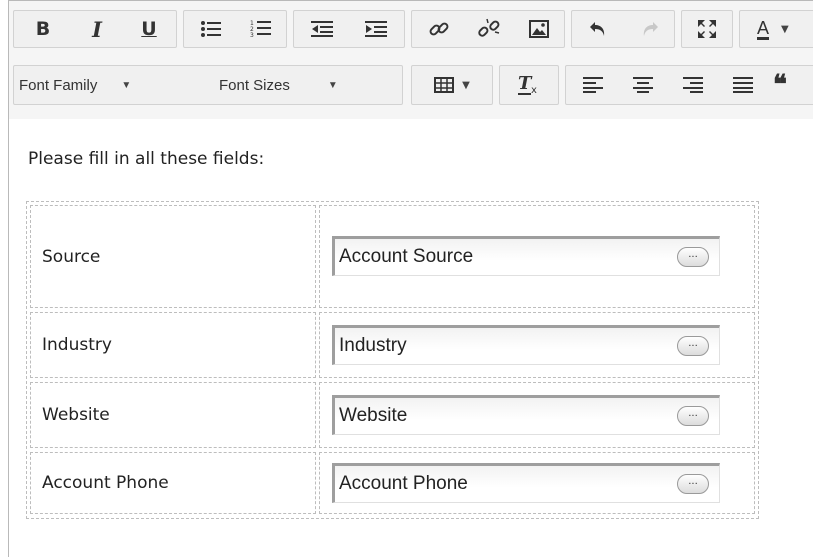 Image resolution: width=813 pixels, height=557 pixels. I want to click on font-family-label: Font Family, so click(58, 85).